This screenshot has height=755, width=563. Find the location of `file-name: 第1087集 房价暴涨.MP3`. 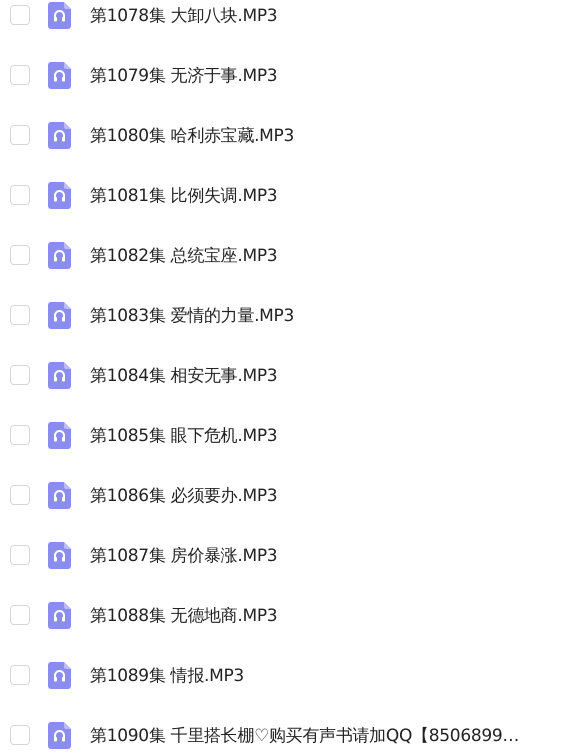

file-name: 第1087集 房价暴涨.MP3 is located at coordinates (184, 555).